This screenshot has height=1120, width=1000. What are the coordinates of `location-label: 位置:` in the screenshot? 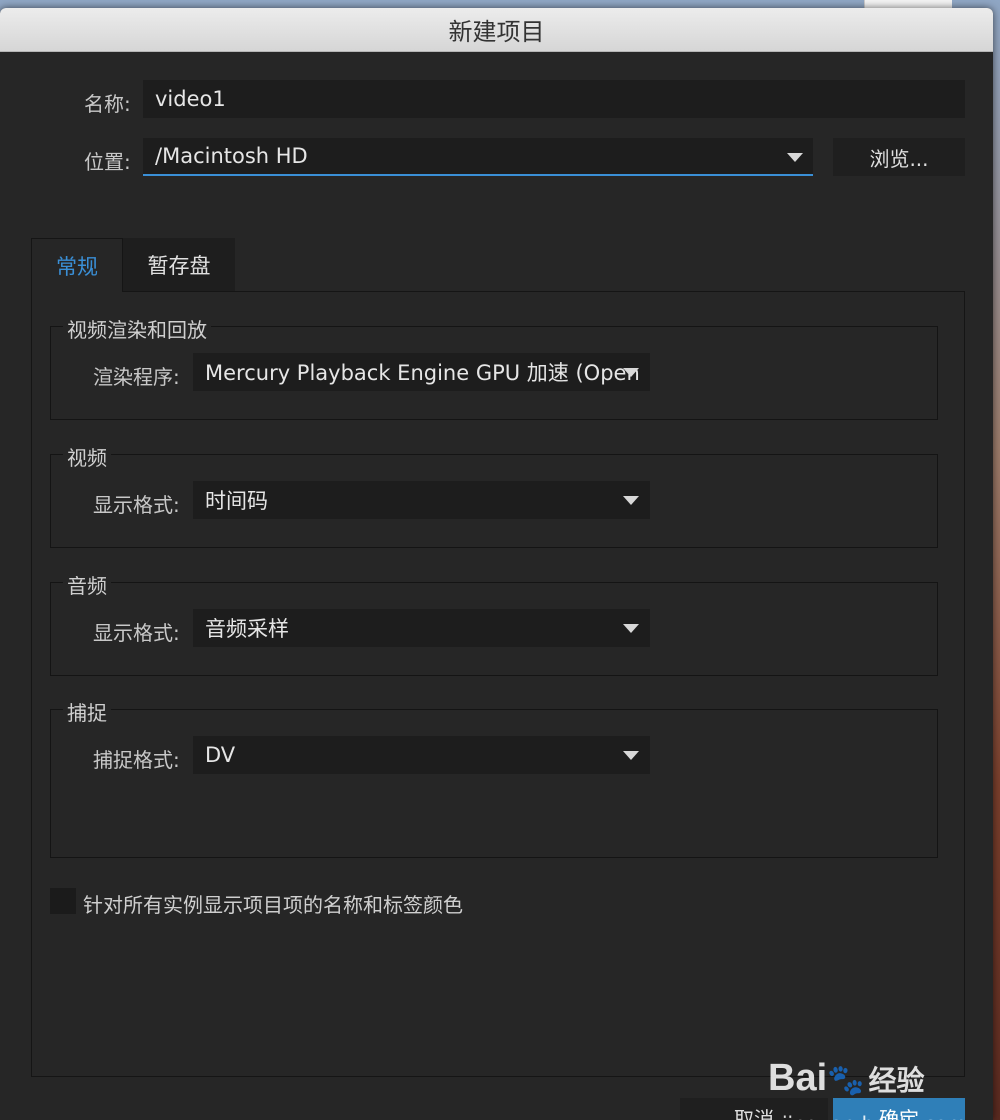 It's located at (107, 162).